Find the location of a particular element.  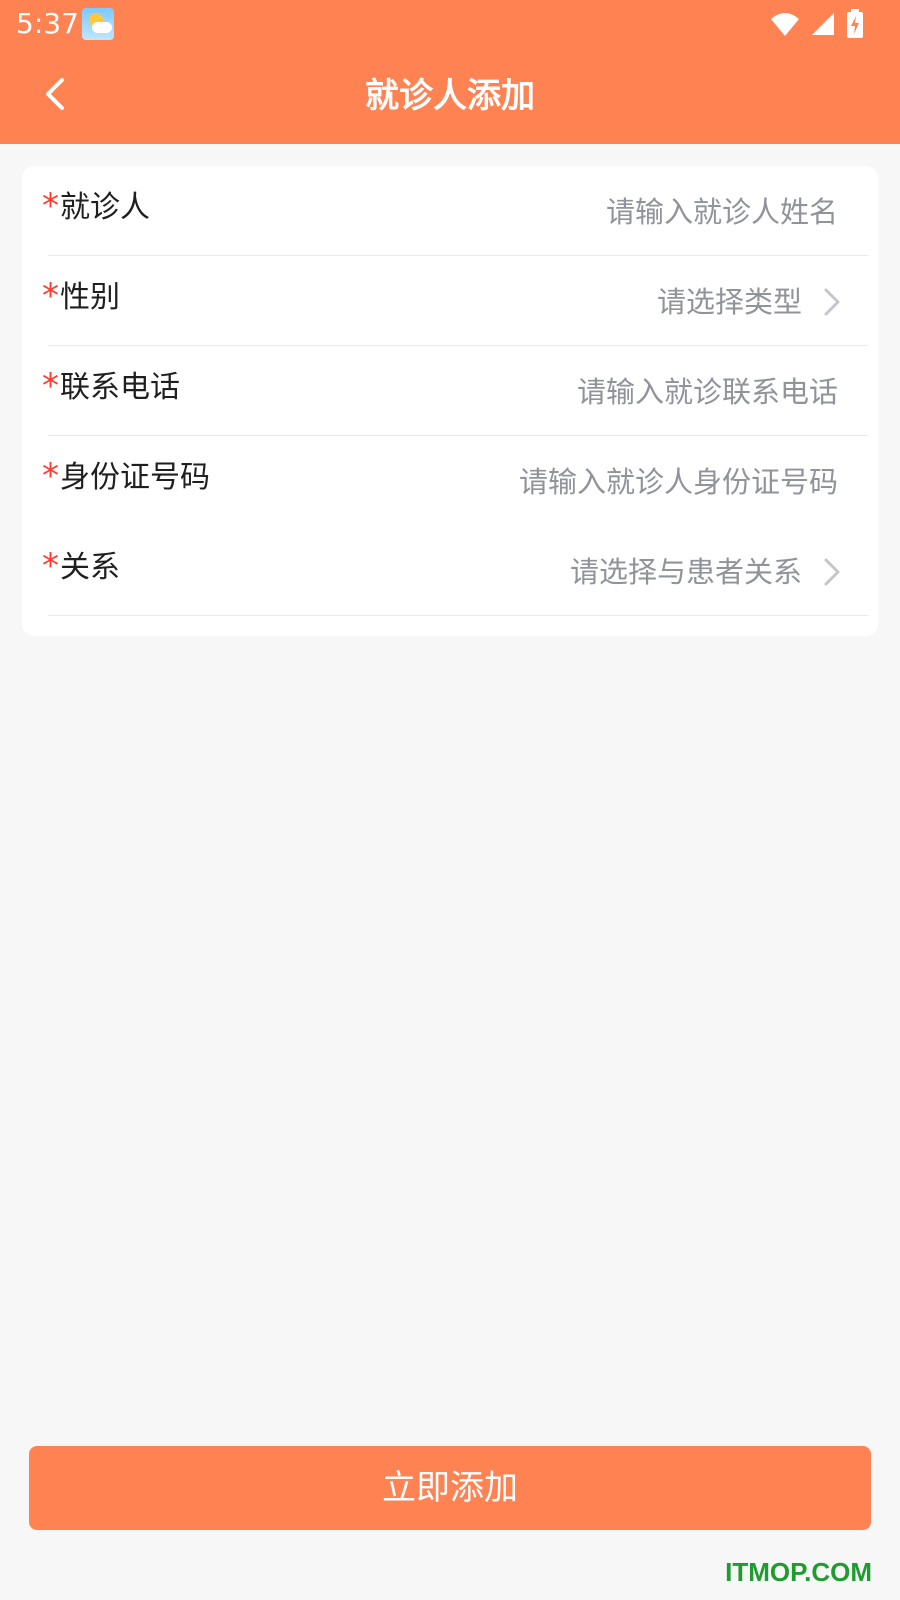

patient-name-input: 请输入就诊人姓名 is located at coordinates (722, 212).